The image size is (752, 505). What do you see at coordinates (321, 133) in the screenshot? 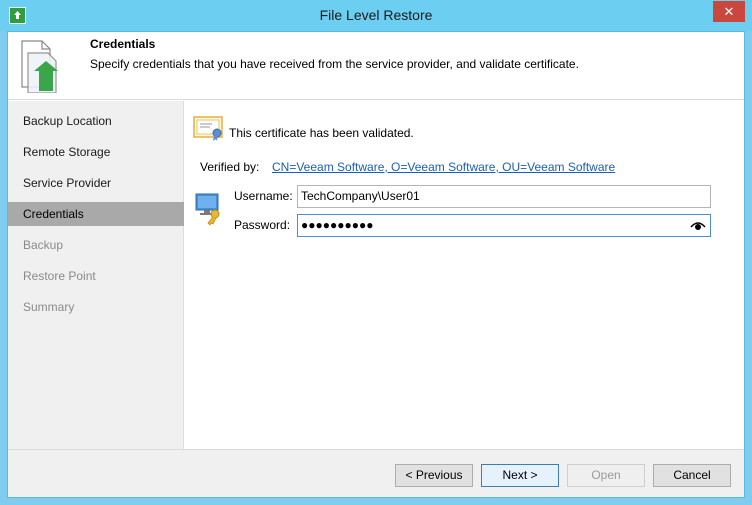
I see `certificate-status-text: This certificate has been validated.` at bounding box center [321, 133].